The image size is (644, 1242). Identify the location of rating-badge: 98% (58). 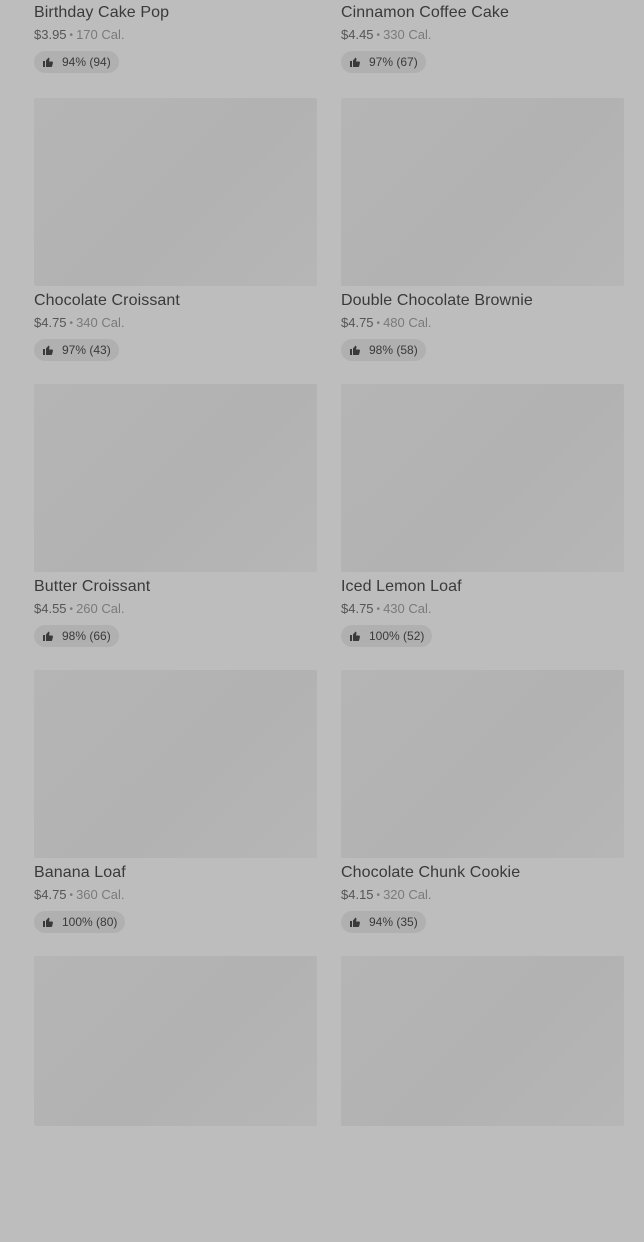
(383, 350).